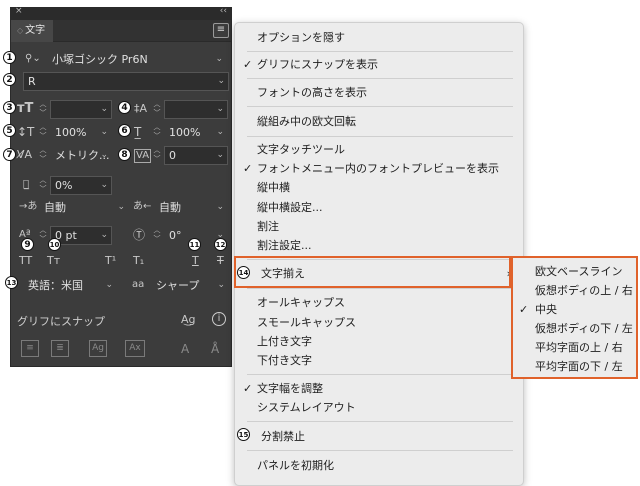  I want to click on close-icon: ×, so click(19, 11).